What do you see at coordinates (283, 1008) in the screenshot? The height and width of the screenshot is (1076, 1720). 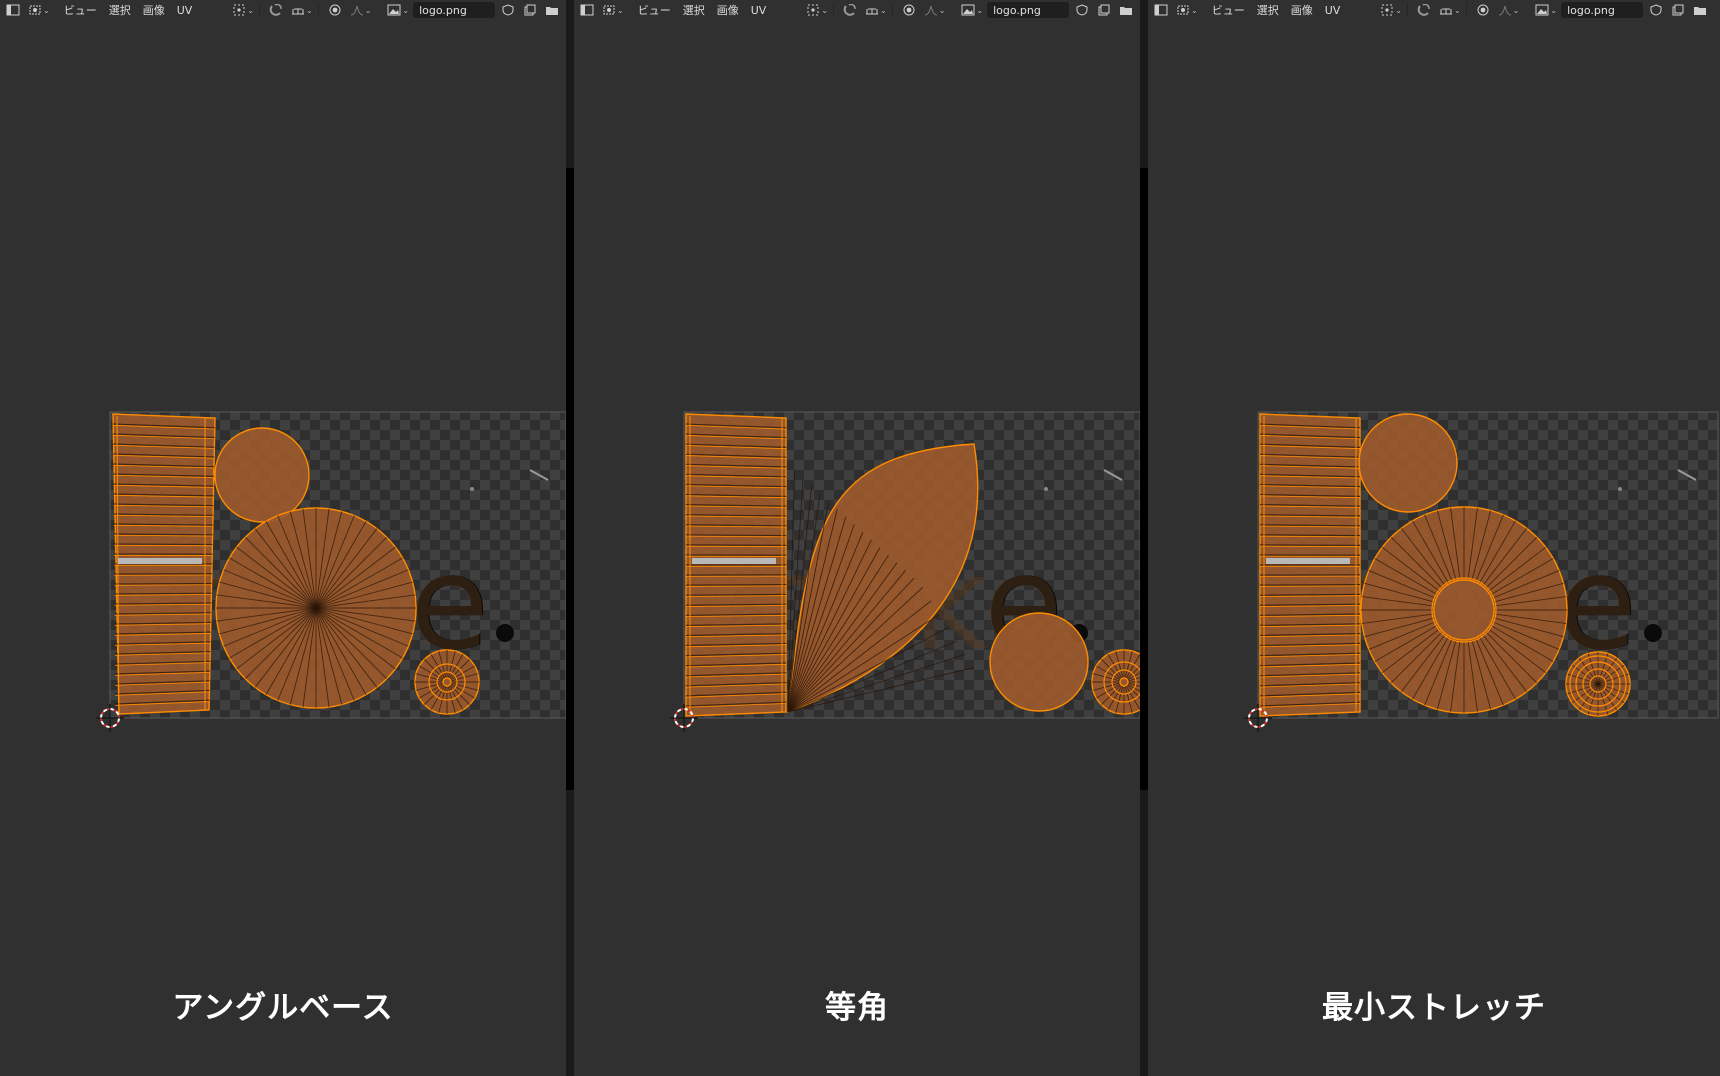 I see `method-caption: アングルベース` at bounding box center [283, 1008].